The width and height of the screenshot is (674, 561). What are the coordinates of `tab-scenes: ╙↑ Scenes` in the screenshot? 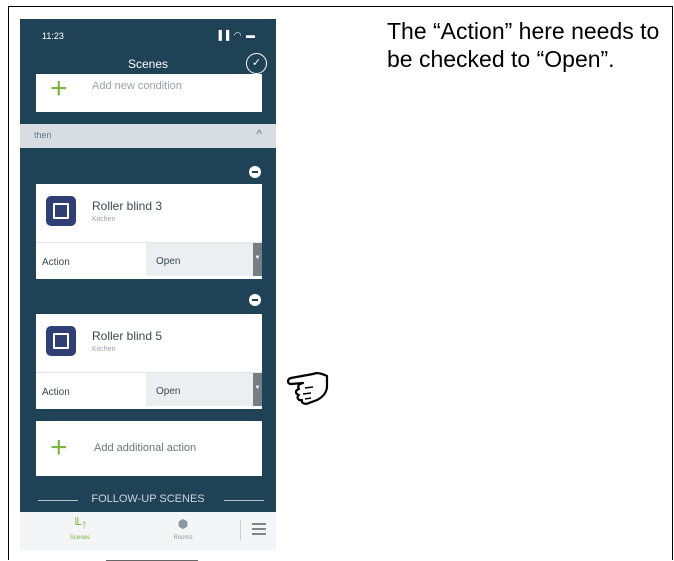 It's located at (80, 529).